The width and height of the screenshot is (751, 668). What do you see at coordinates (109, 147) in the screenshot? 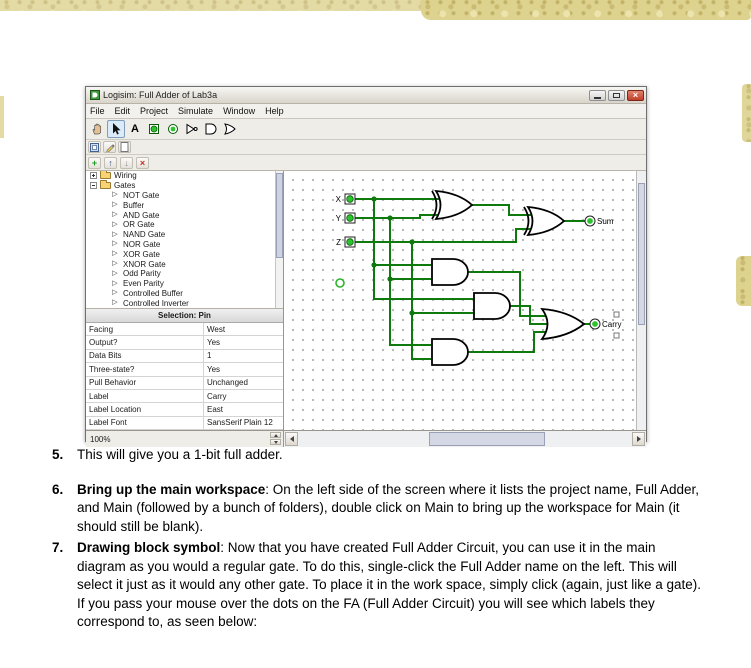
I see `appearance-edit-button` at bounding box center [109, 147].